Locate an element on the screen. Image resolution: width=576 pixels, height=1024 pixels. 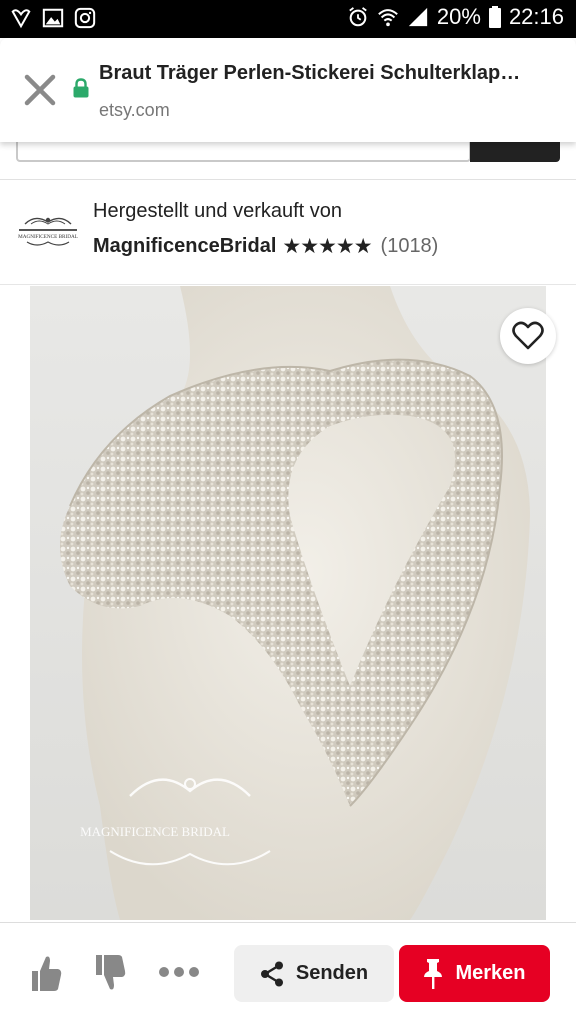
instagram-icon is located at coordinates (85, 18).